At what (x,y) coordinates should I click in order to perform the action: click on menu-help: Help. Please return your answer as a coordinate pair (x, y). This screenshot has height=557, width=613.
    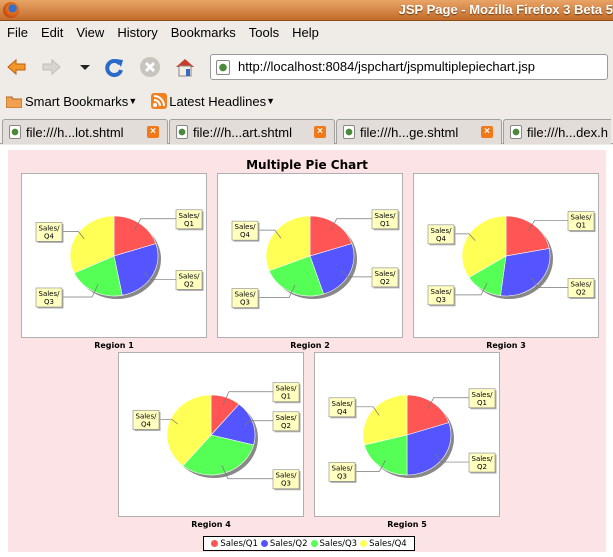
    Looking at the image, I should click on (305, 33).